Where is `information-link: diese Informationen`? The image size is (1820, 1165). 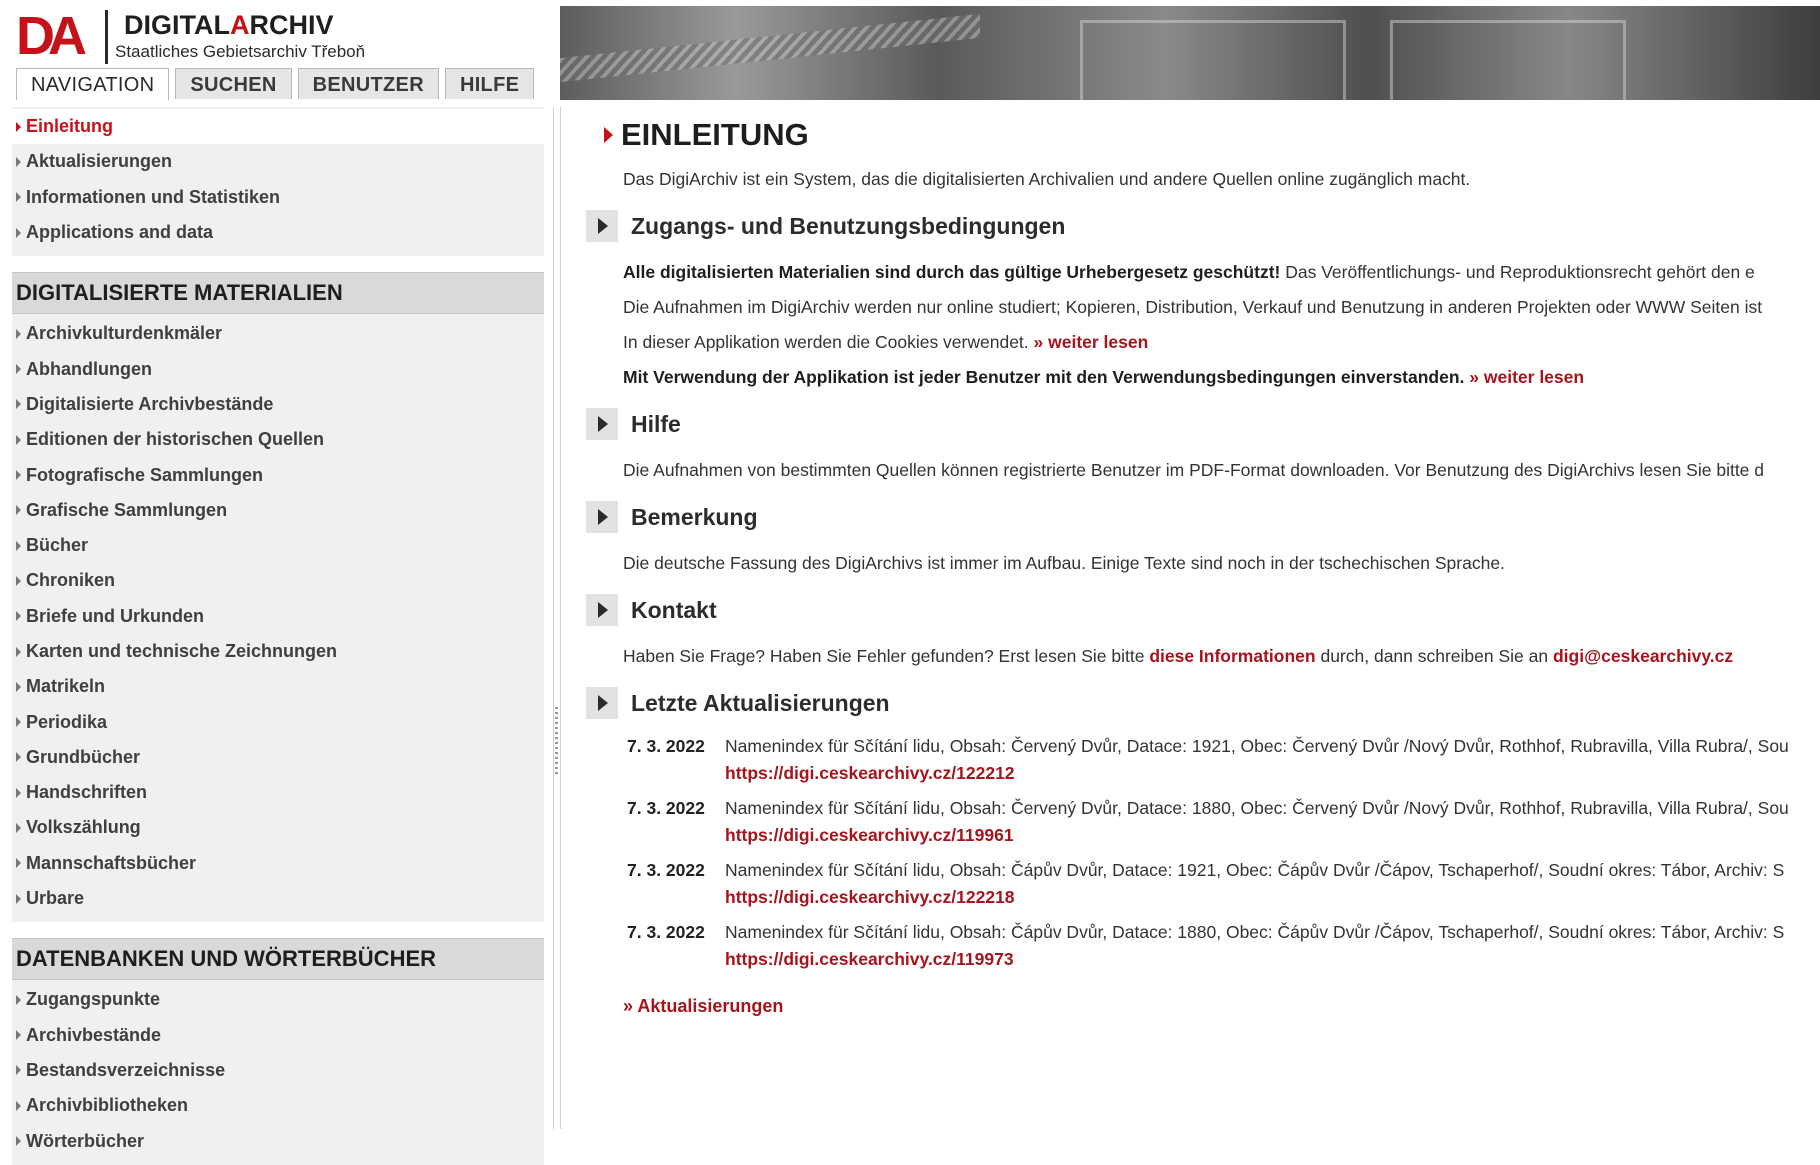
information-link: diese Informationen is located at coordinates (1232, 656).